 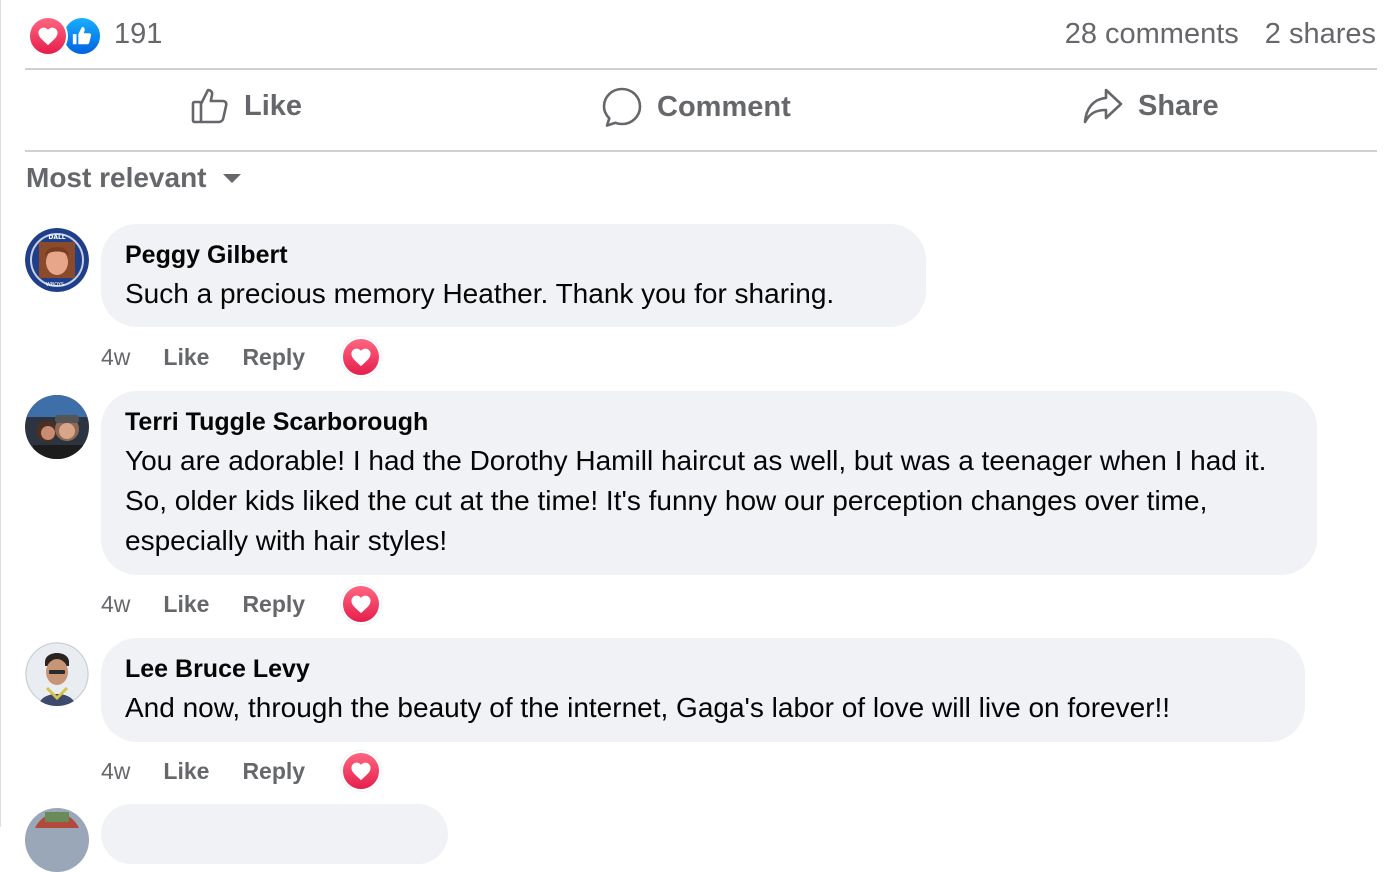 I want to click on like-button: Like, so click(x=246, y=106).